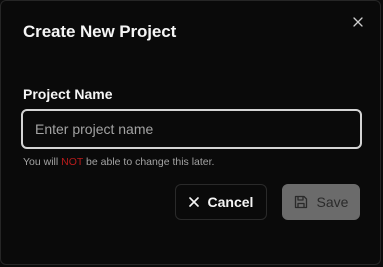 Image resolution: width=383 pixels, height=267 pixels. I want to click on save-icon, so click(301, 202).